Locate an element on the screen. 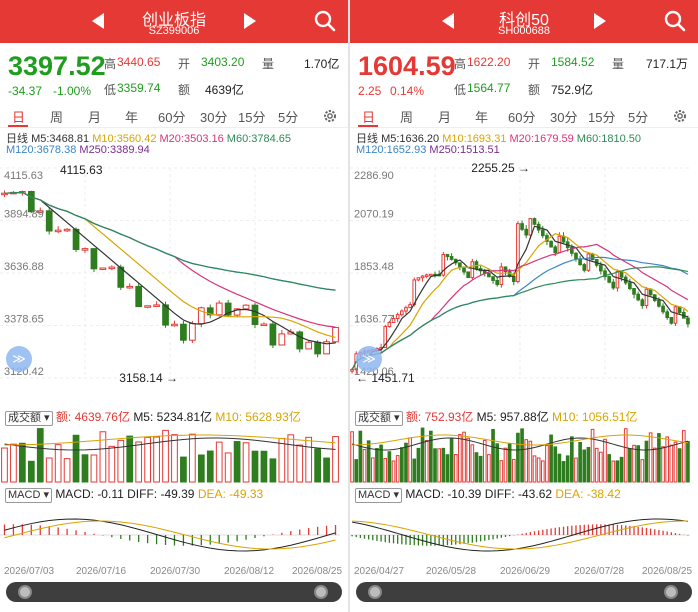 This screenshot has width=698, height=612. high-value: 3440.65 is located at coordinates (139, 62).